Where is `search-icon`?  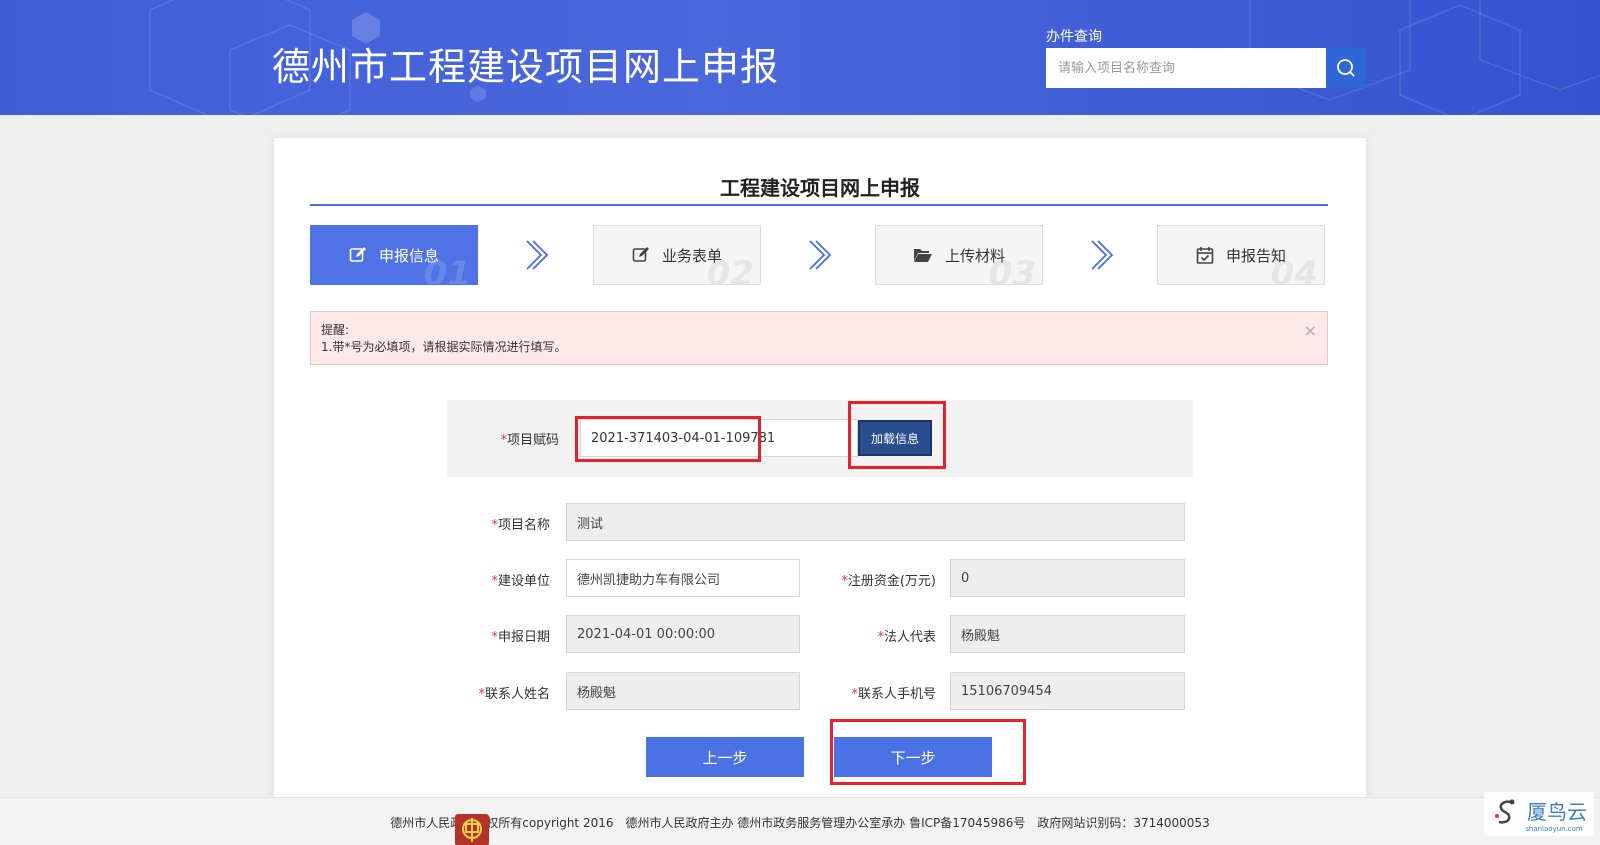
search-icon is located at coordinates (1346, 68).